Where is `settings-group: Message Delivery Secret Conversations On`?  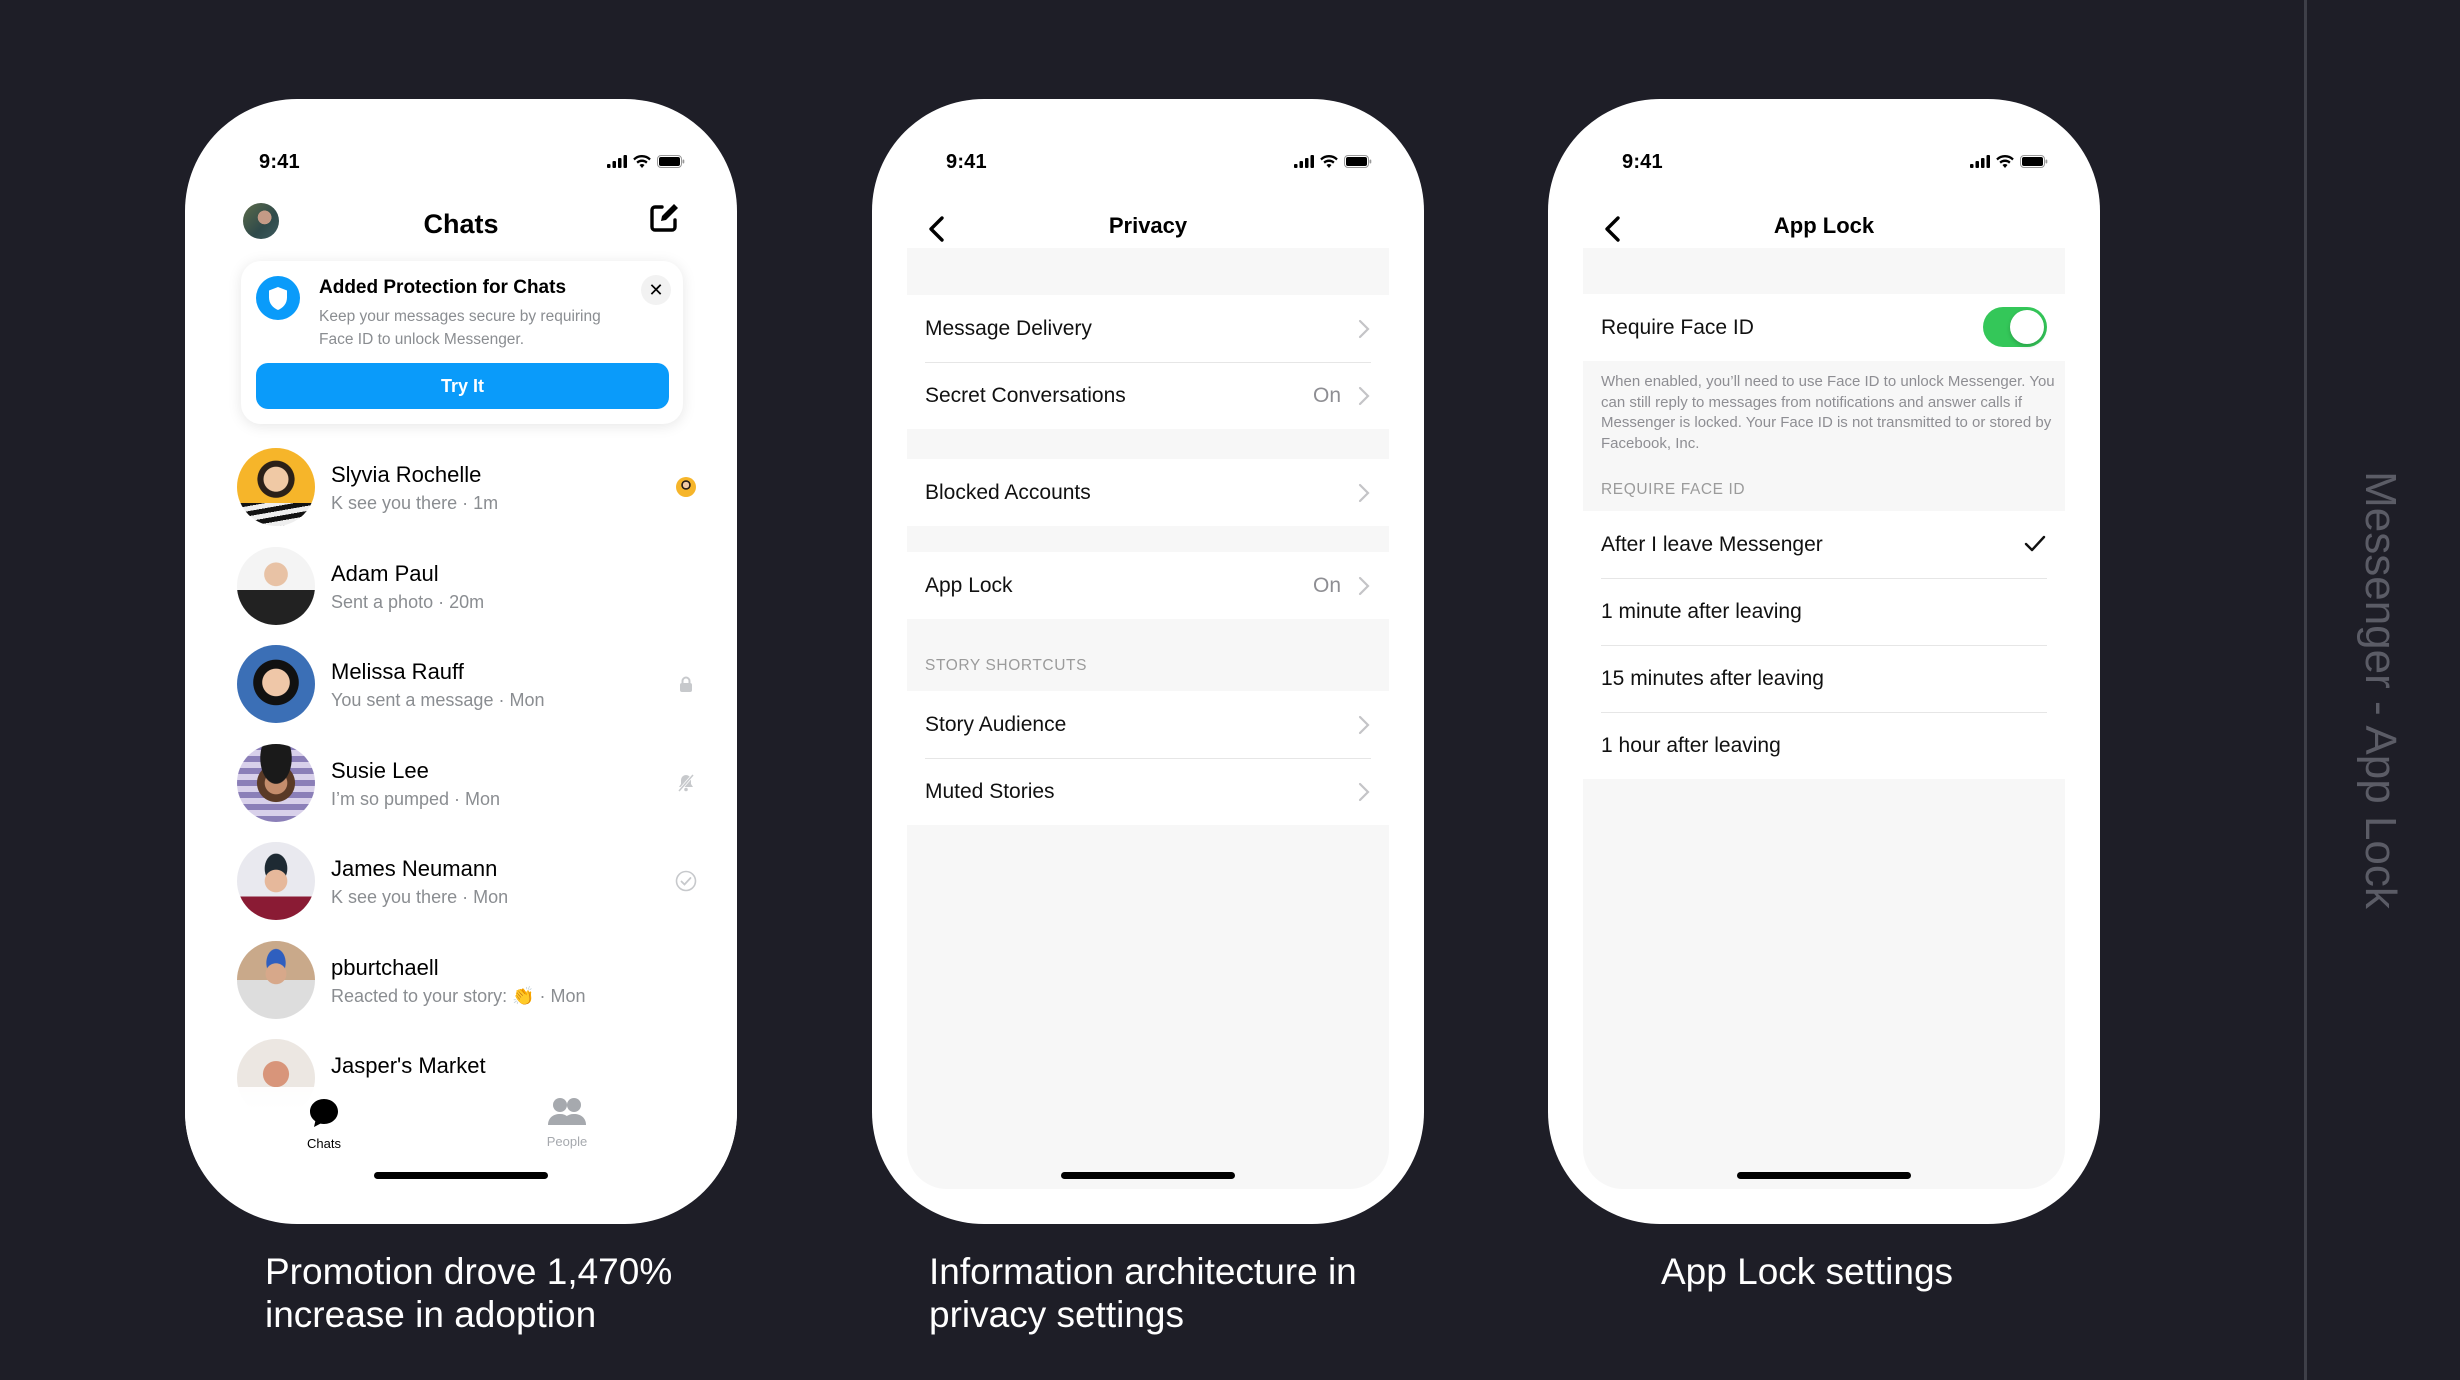
settings-group: Message Delivery Secret Conversations On is located at coordinates (1148, 362).